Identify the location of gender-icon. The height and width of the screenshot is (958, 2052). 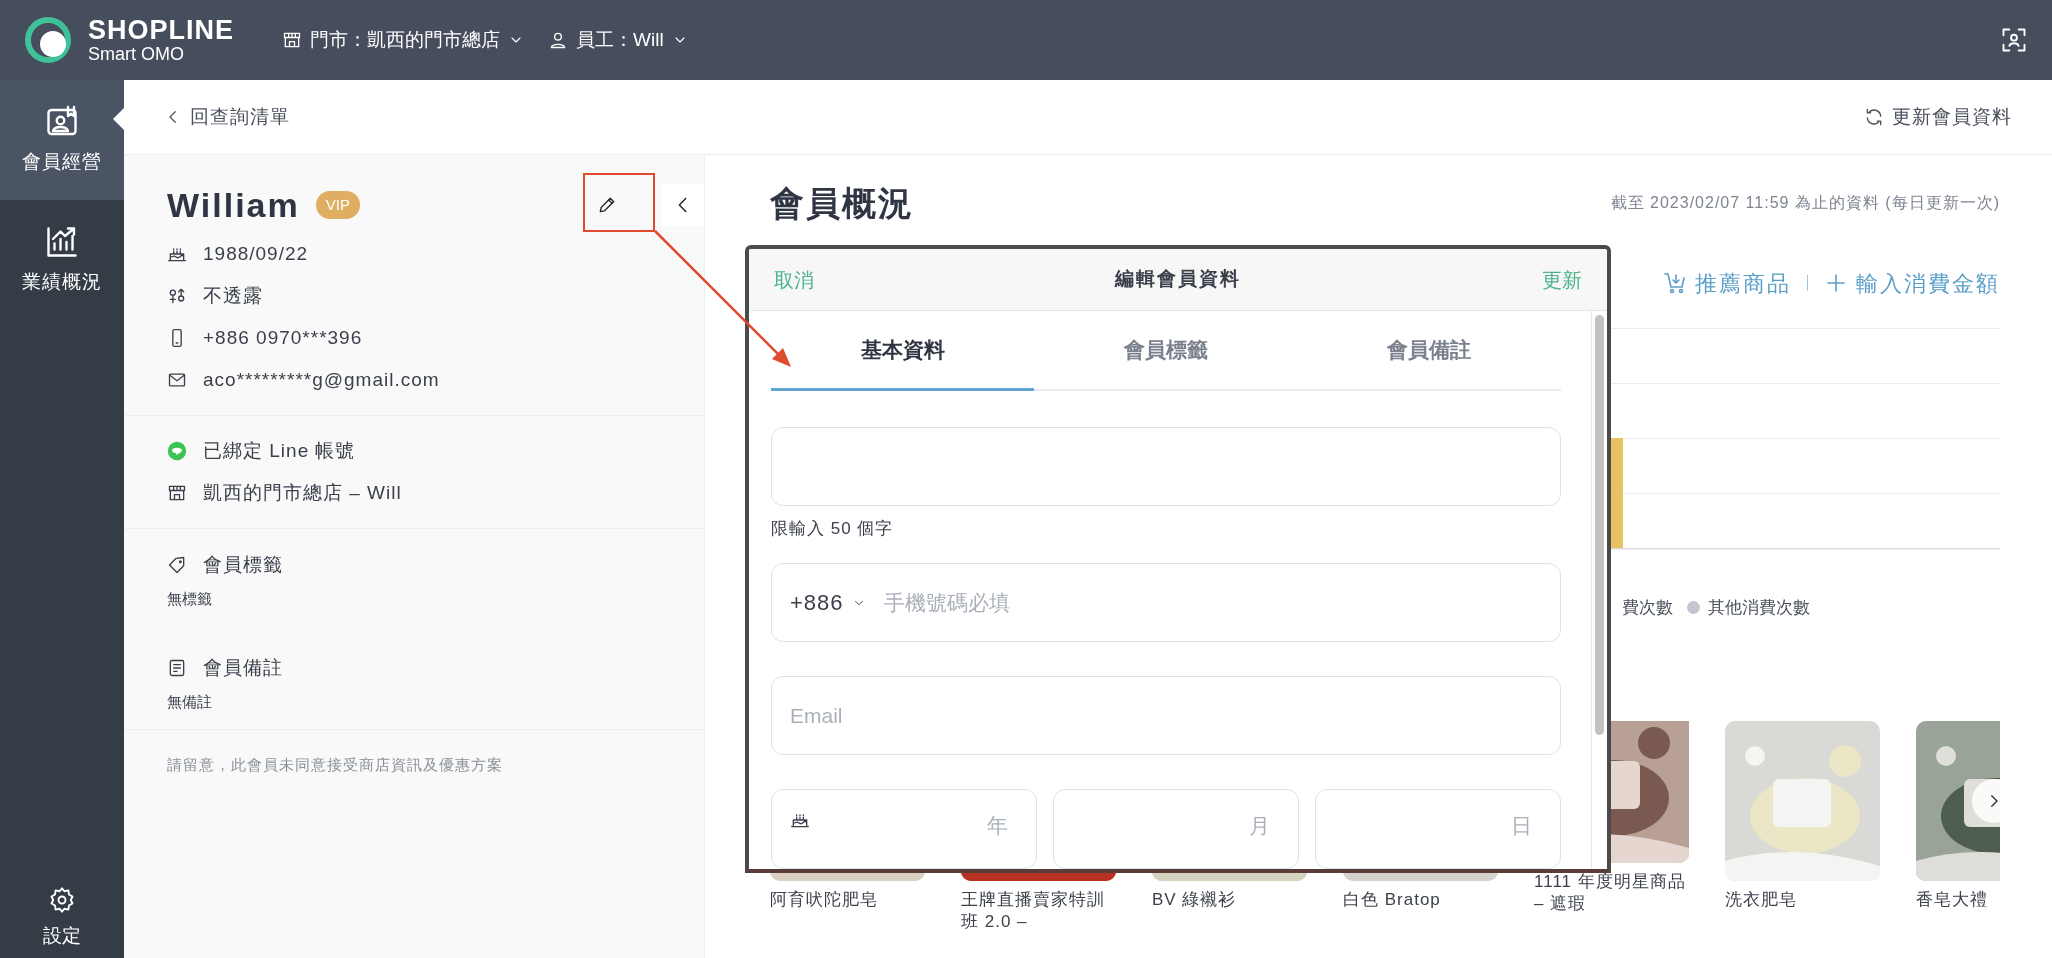
(177, 296).